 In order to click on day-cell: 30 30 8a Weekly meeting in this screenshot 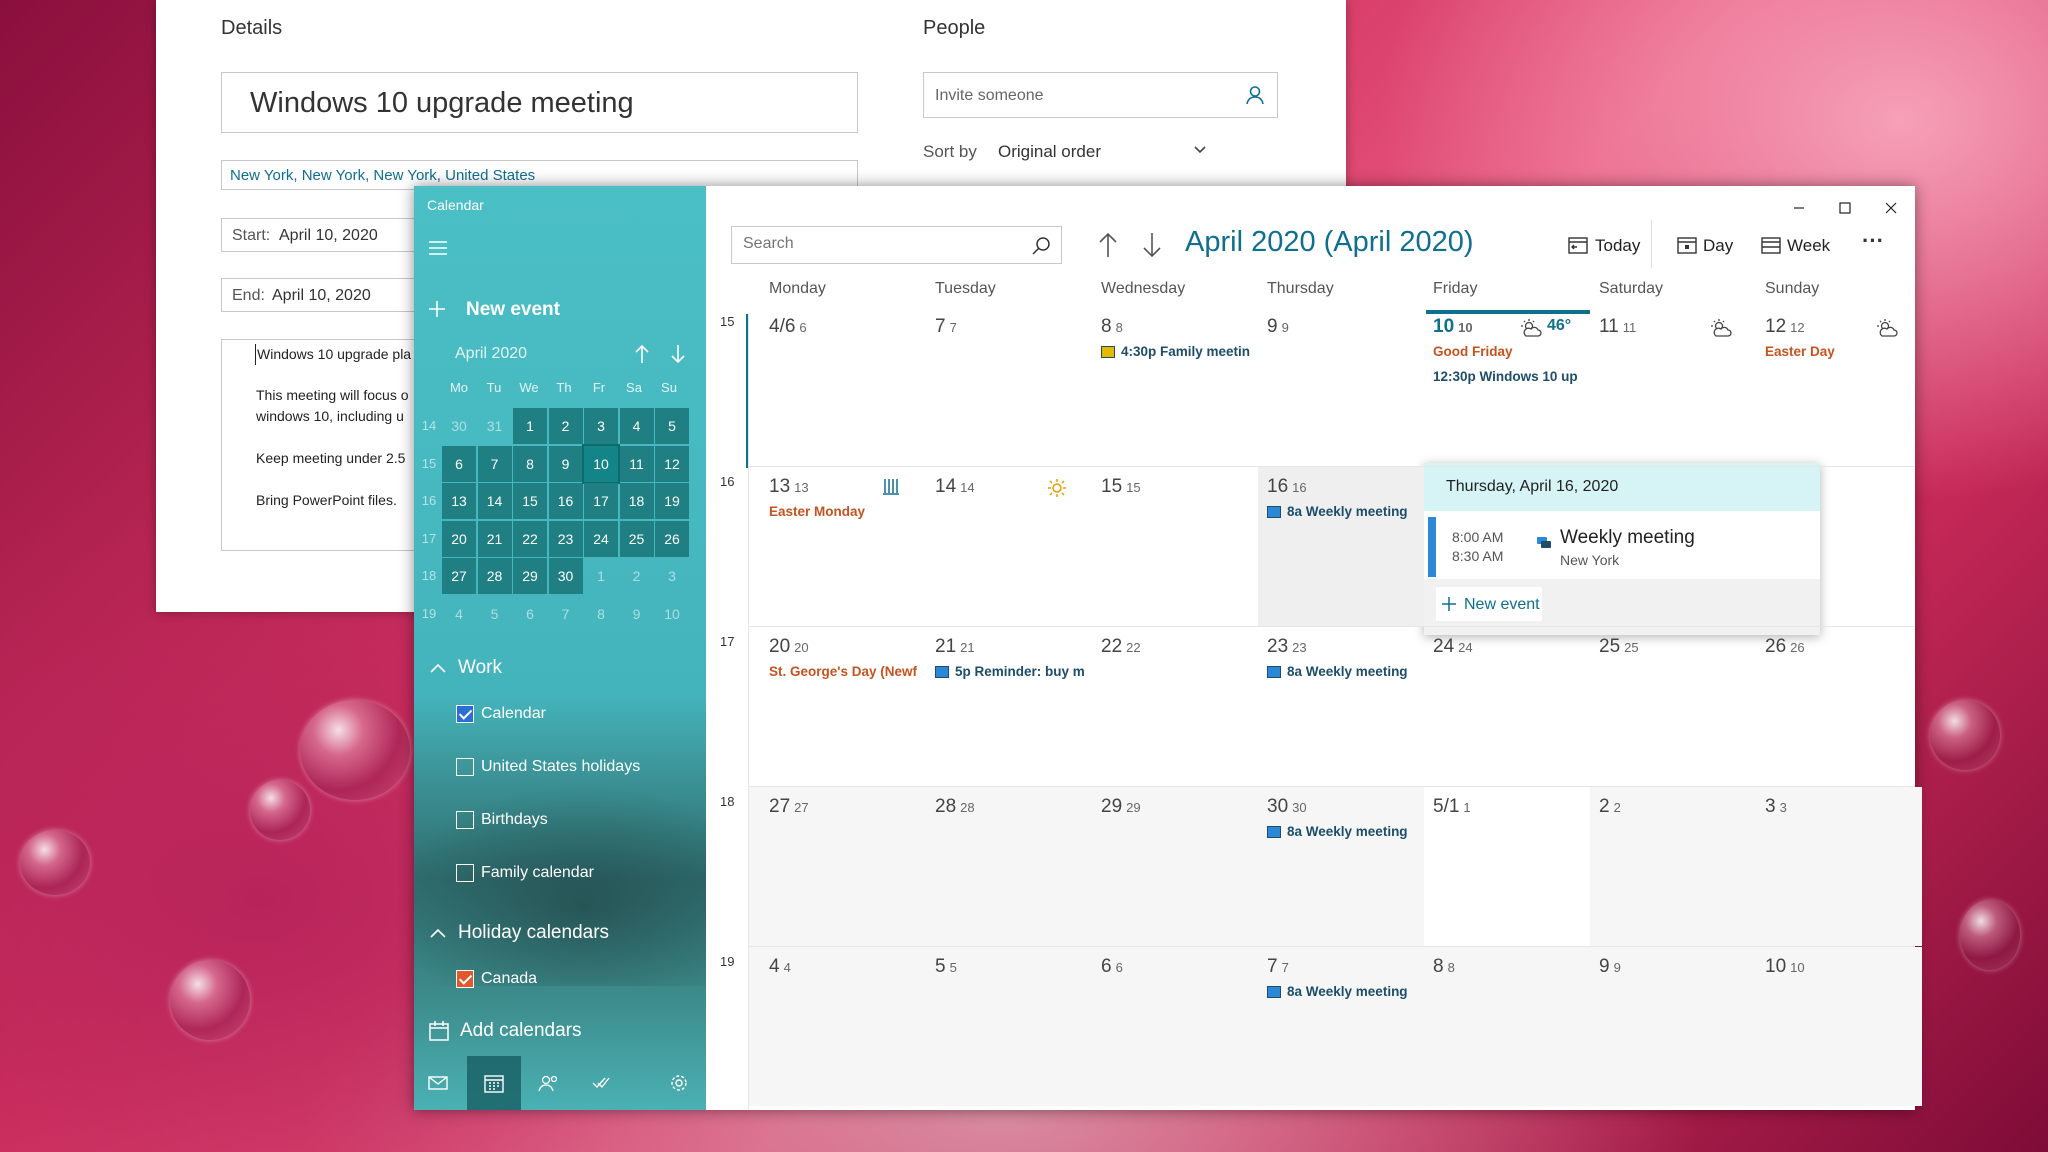, I will do `click(1341, 866)`.